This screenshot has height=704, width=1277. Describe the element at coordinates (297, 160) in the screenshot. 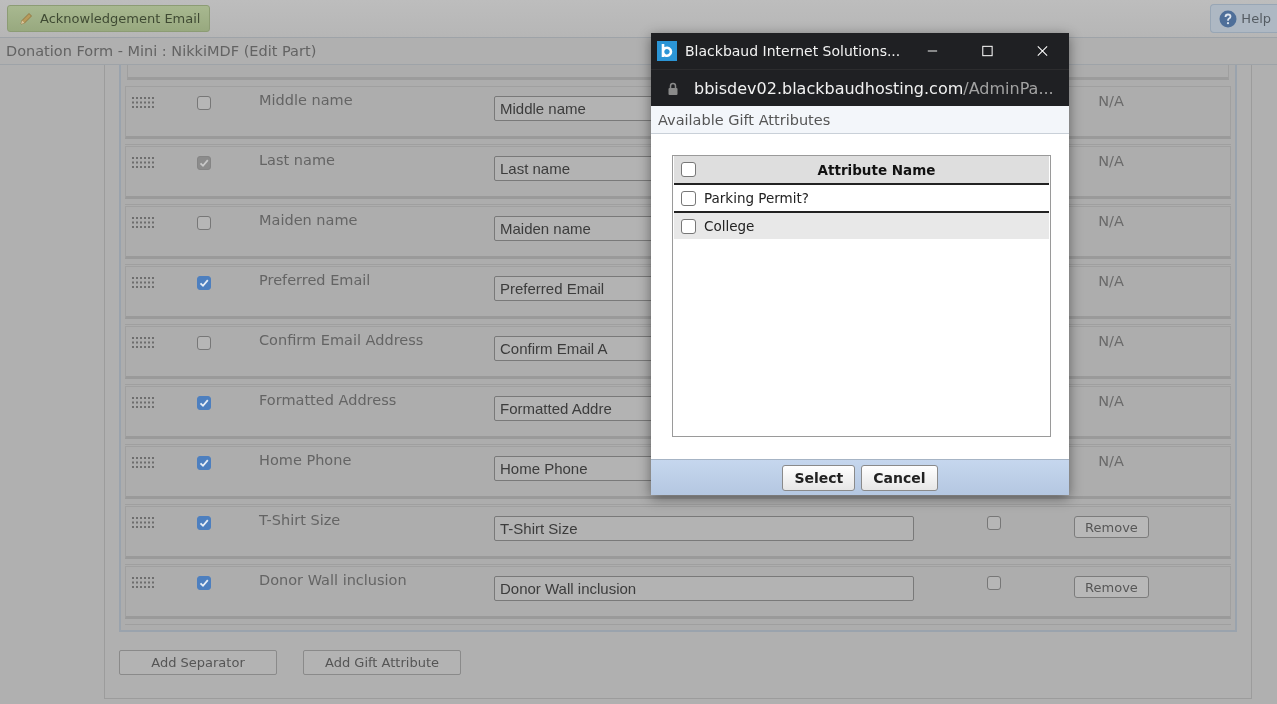

I see `field-label: Last name` at that location.